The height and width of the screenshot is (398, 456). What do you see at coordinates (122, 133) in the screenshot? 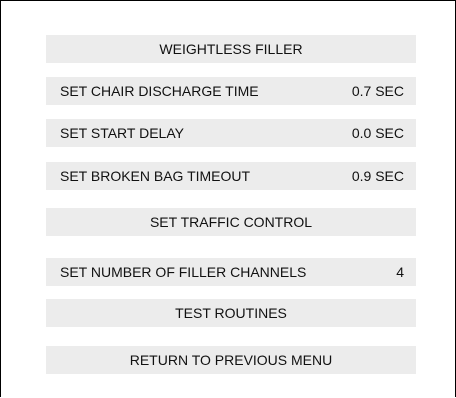
I see `start-delay-label: SET START DELAY` at bounding box center [122, 133].